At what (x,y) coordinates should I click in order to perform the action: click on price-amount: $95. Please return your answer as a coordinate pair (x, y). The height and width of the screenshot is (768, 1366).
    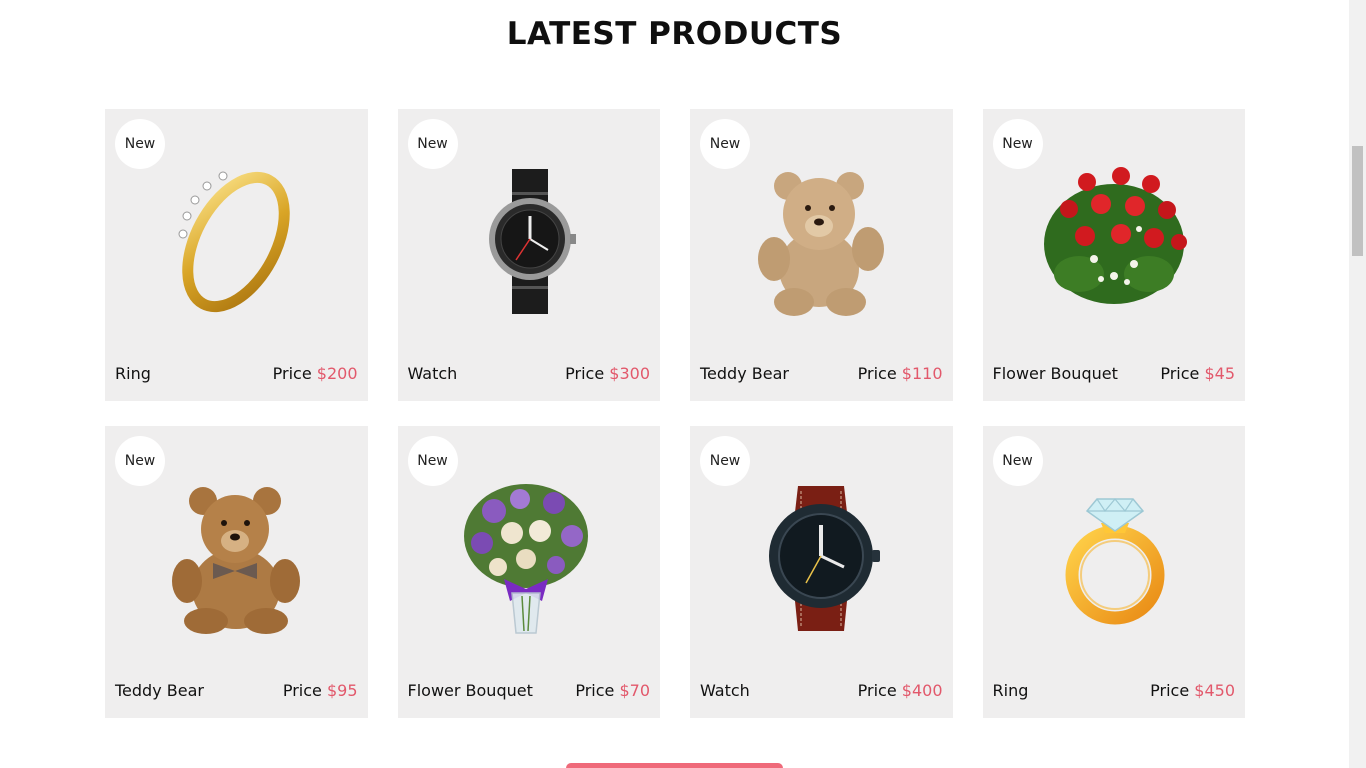
    Looking at the image, I should click on (342, 690).